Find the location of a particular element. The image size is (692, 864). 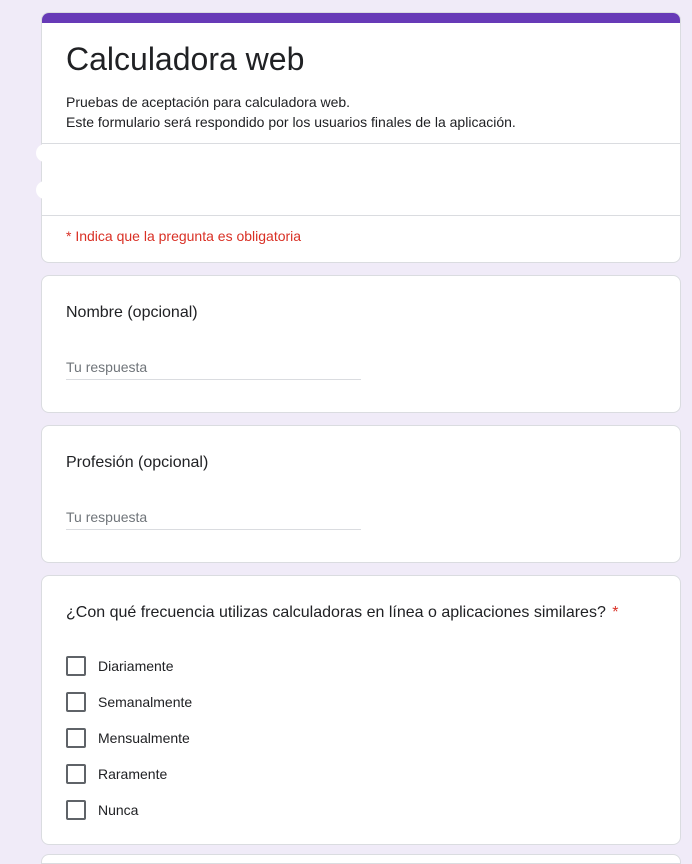

header-accent-bar is located at coordinates (361, 18).